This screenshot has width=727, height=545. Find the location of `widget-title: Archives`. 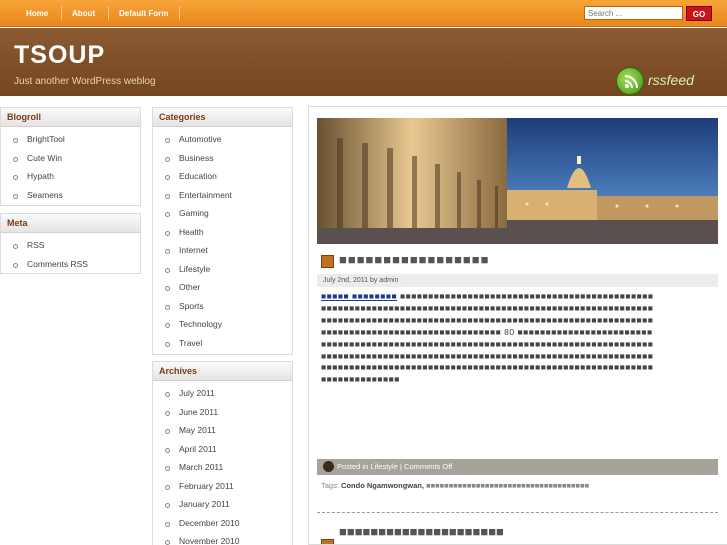

widget-title: Archives is located at coordinates (222, 371).